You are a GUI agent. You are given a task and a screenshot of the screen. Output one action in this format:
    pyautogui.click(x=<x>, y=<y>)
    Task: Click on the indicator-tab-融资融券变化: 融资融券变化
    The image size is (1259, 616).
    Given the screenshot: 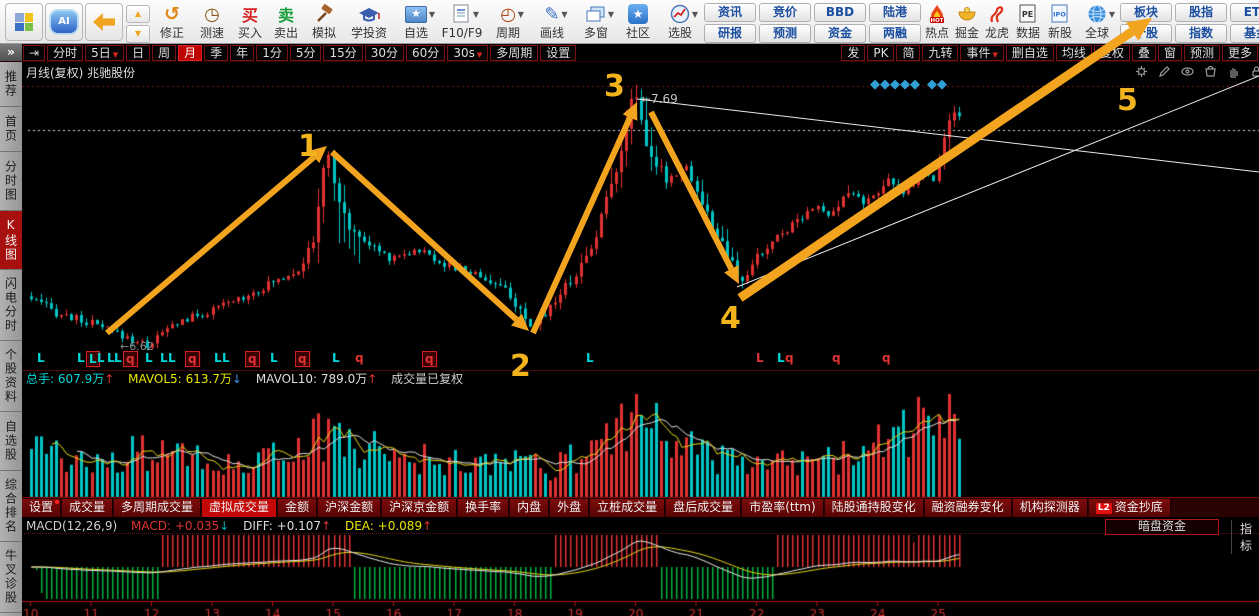 What is the action you would take?
    pyautogui.click(x=968, y=508)
    